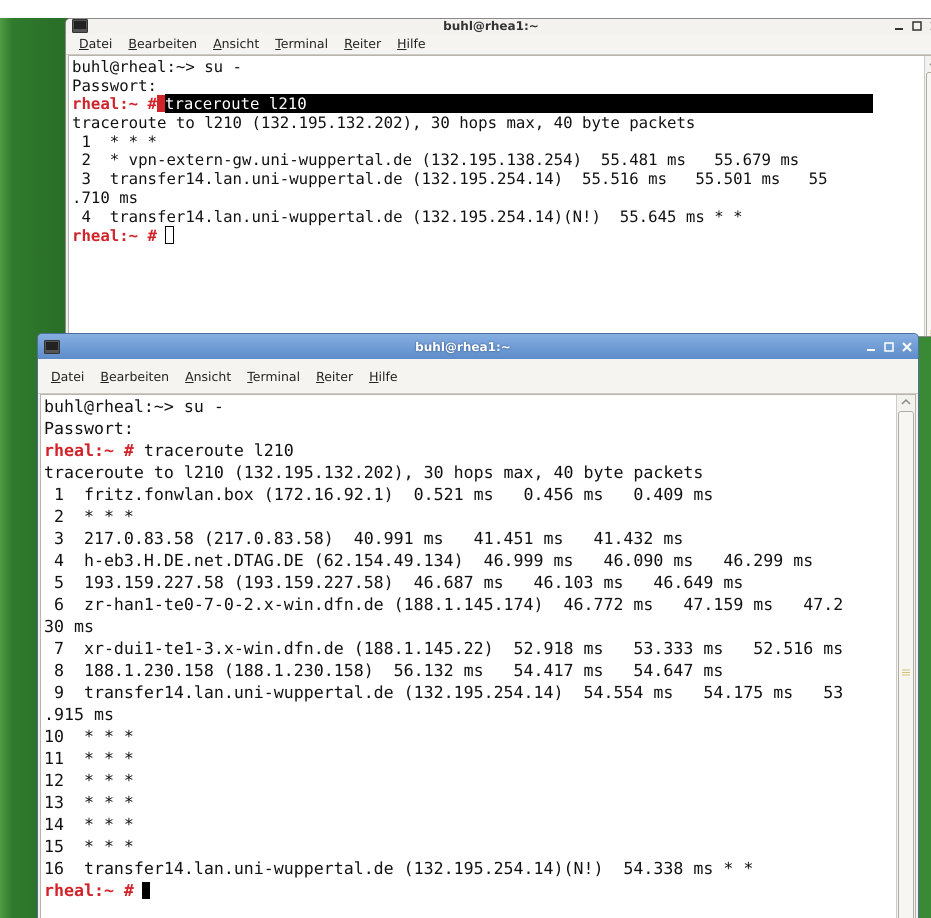 Image resolution: width=931 pixels, height=918 pixels. What do you see at coordinates (69, 626) in the screenshot?
I see `terminal-line: 30 ms` at bounding box center [69, 626].